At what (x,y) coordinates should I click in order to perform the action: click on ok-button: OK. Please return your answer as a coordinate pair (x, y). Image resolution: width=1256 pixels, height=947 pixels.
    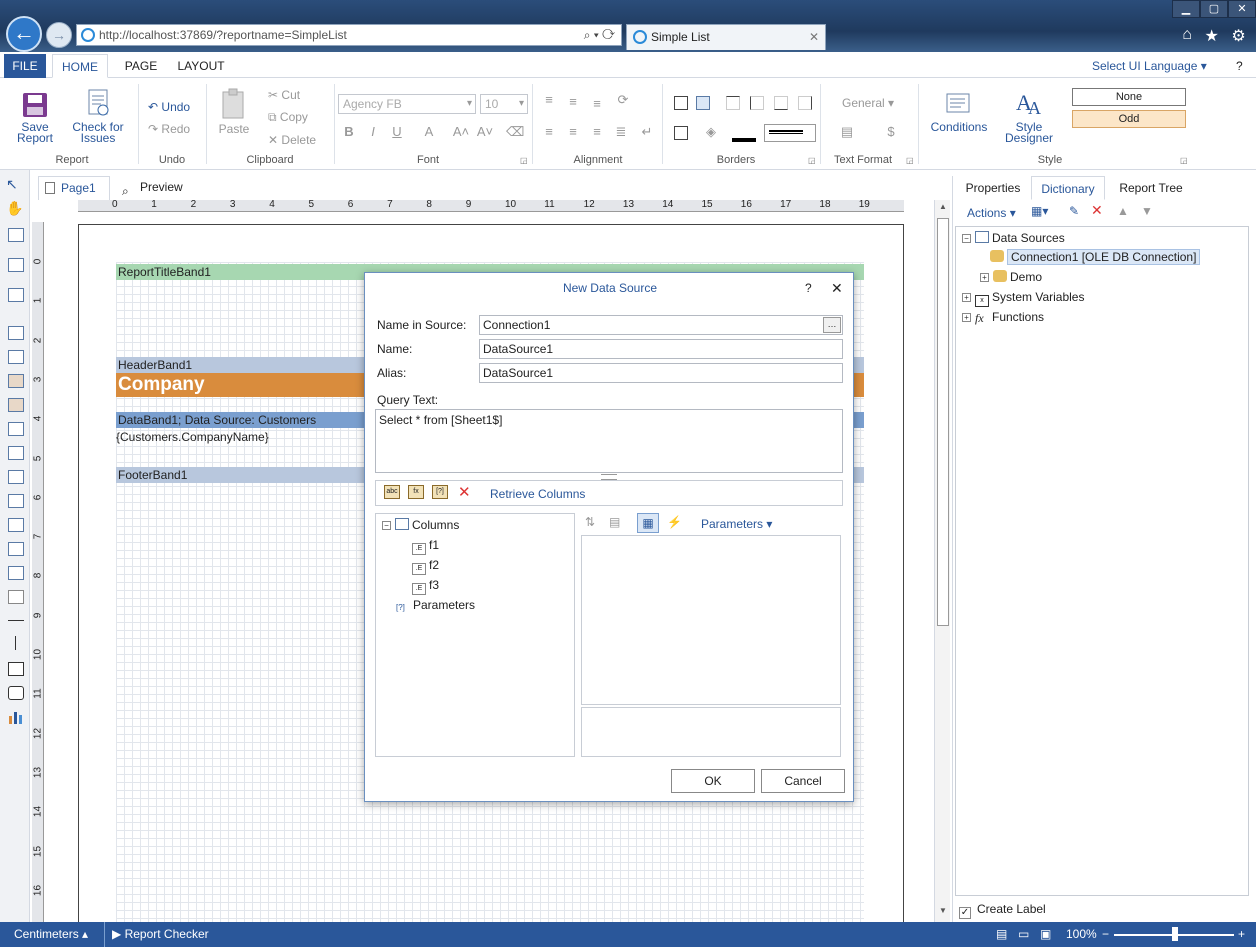
    Looking at the image, I should click on (713, 781).